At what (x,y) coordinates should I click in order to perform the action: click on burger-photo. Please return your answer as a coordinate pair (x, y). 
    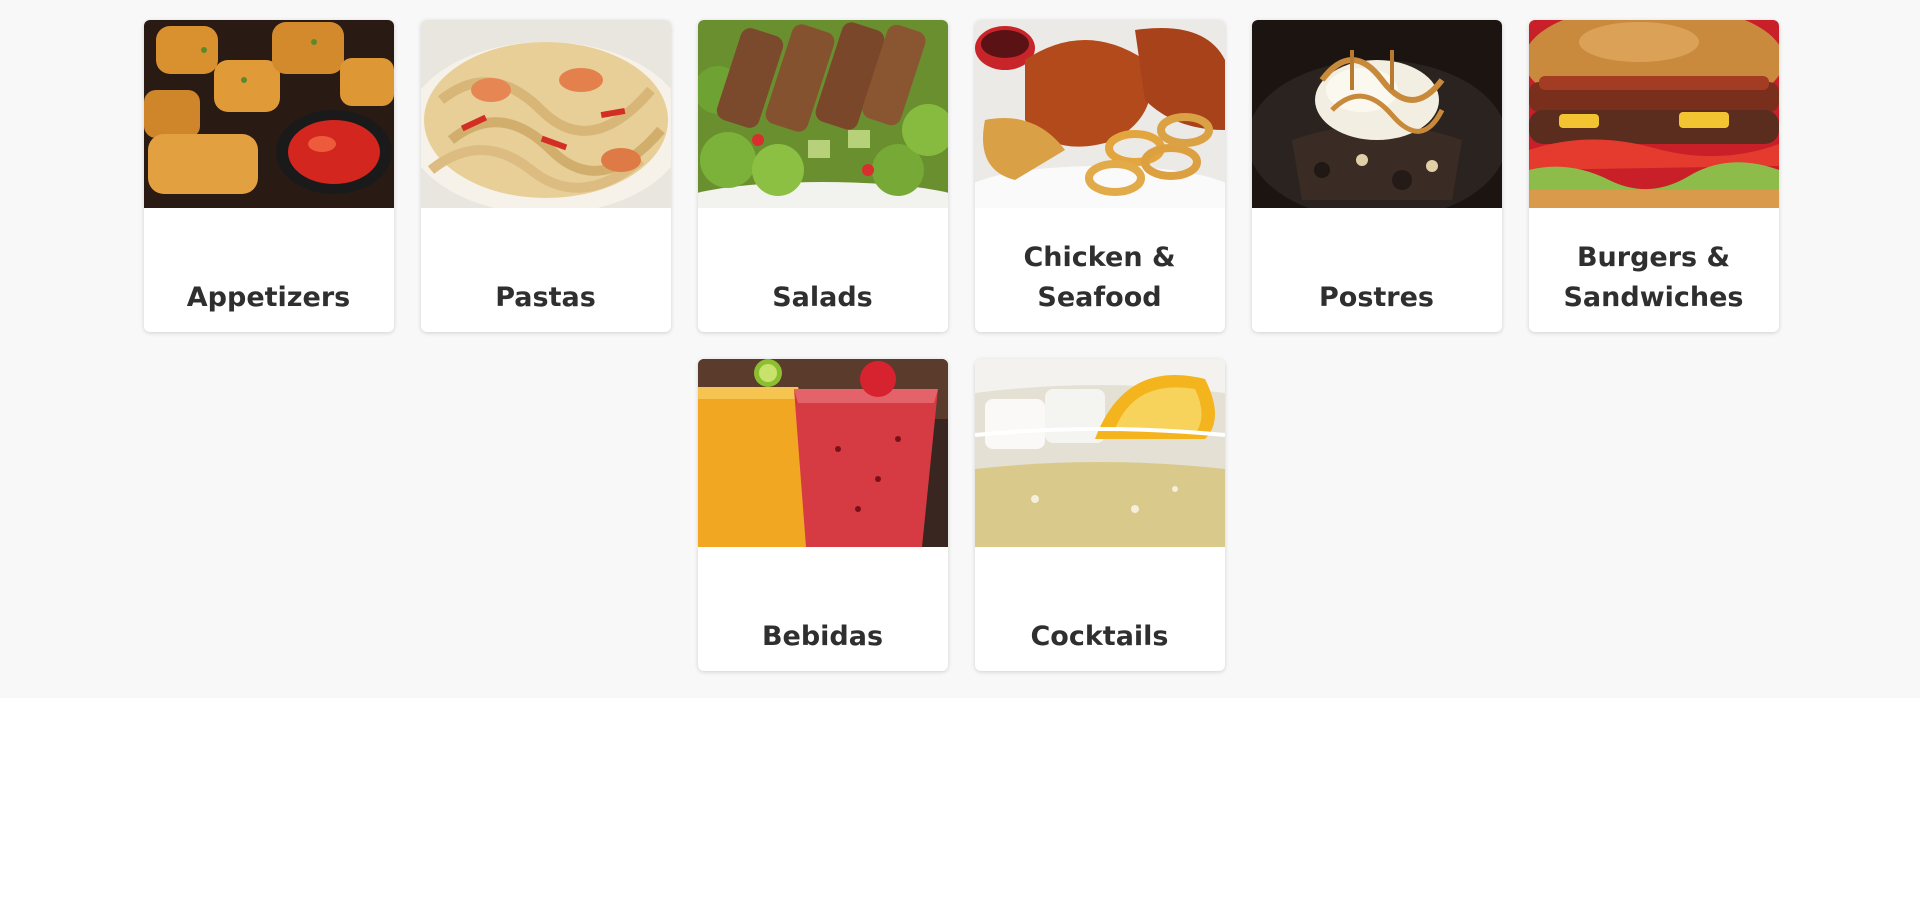
    Looking at the image, I should click on (1653, 114).